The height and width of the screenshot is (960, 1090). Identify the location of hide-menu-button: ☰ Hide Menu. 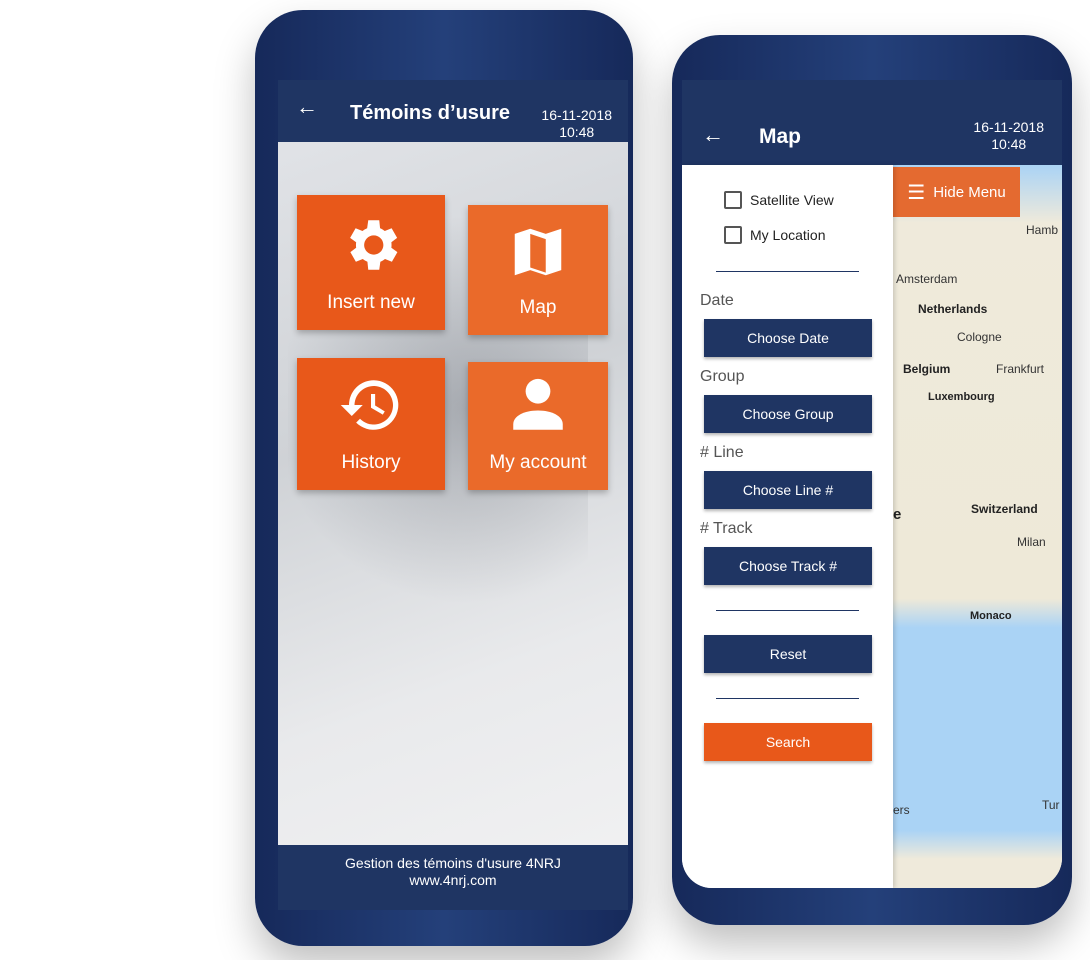
(956, 192).